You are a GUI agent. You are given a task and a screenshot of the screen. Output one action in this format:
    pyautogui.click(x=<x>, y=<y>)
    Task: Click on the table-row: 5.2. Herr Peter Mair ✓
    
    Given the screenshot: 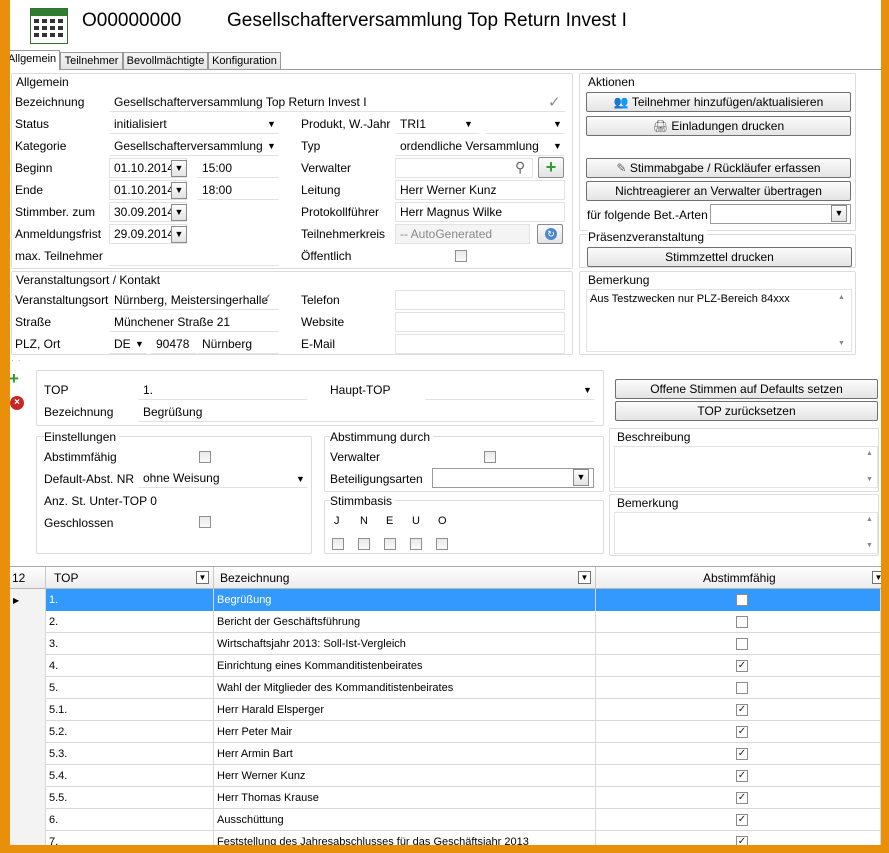 What is the action you would take?
    pyautogui.click(x=445, y=732)
    